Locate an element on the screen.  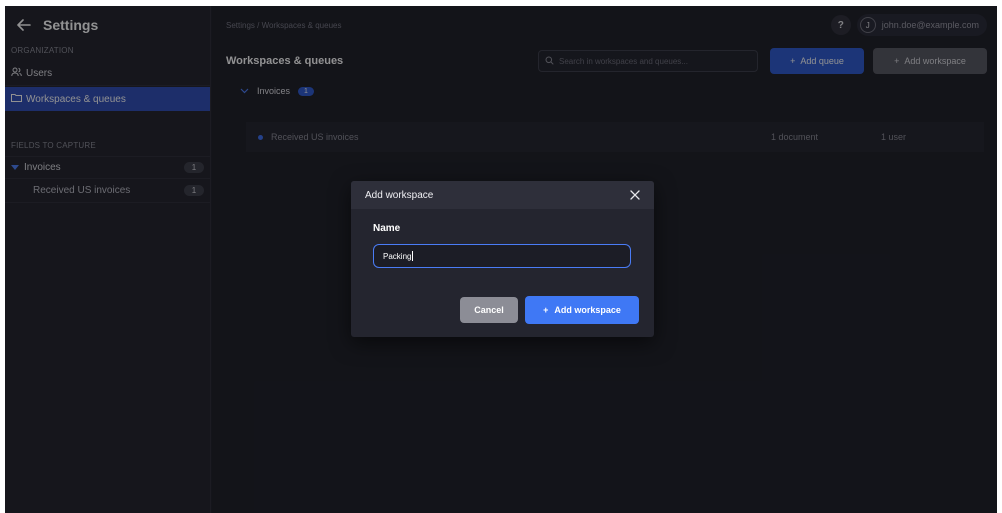
name-field-label: Name is located at coordinates (387, 228).